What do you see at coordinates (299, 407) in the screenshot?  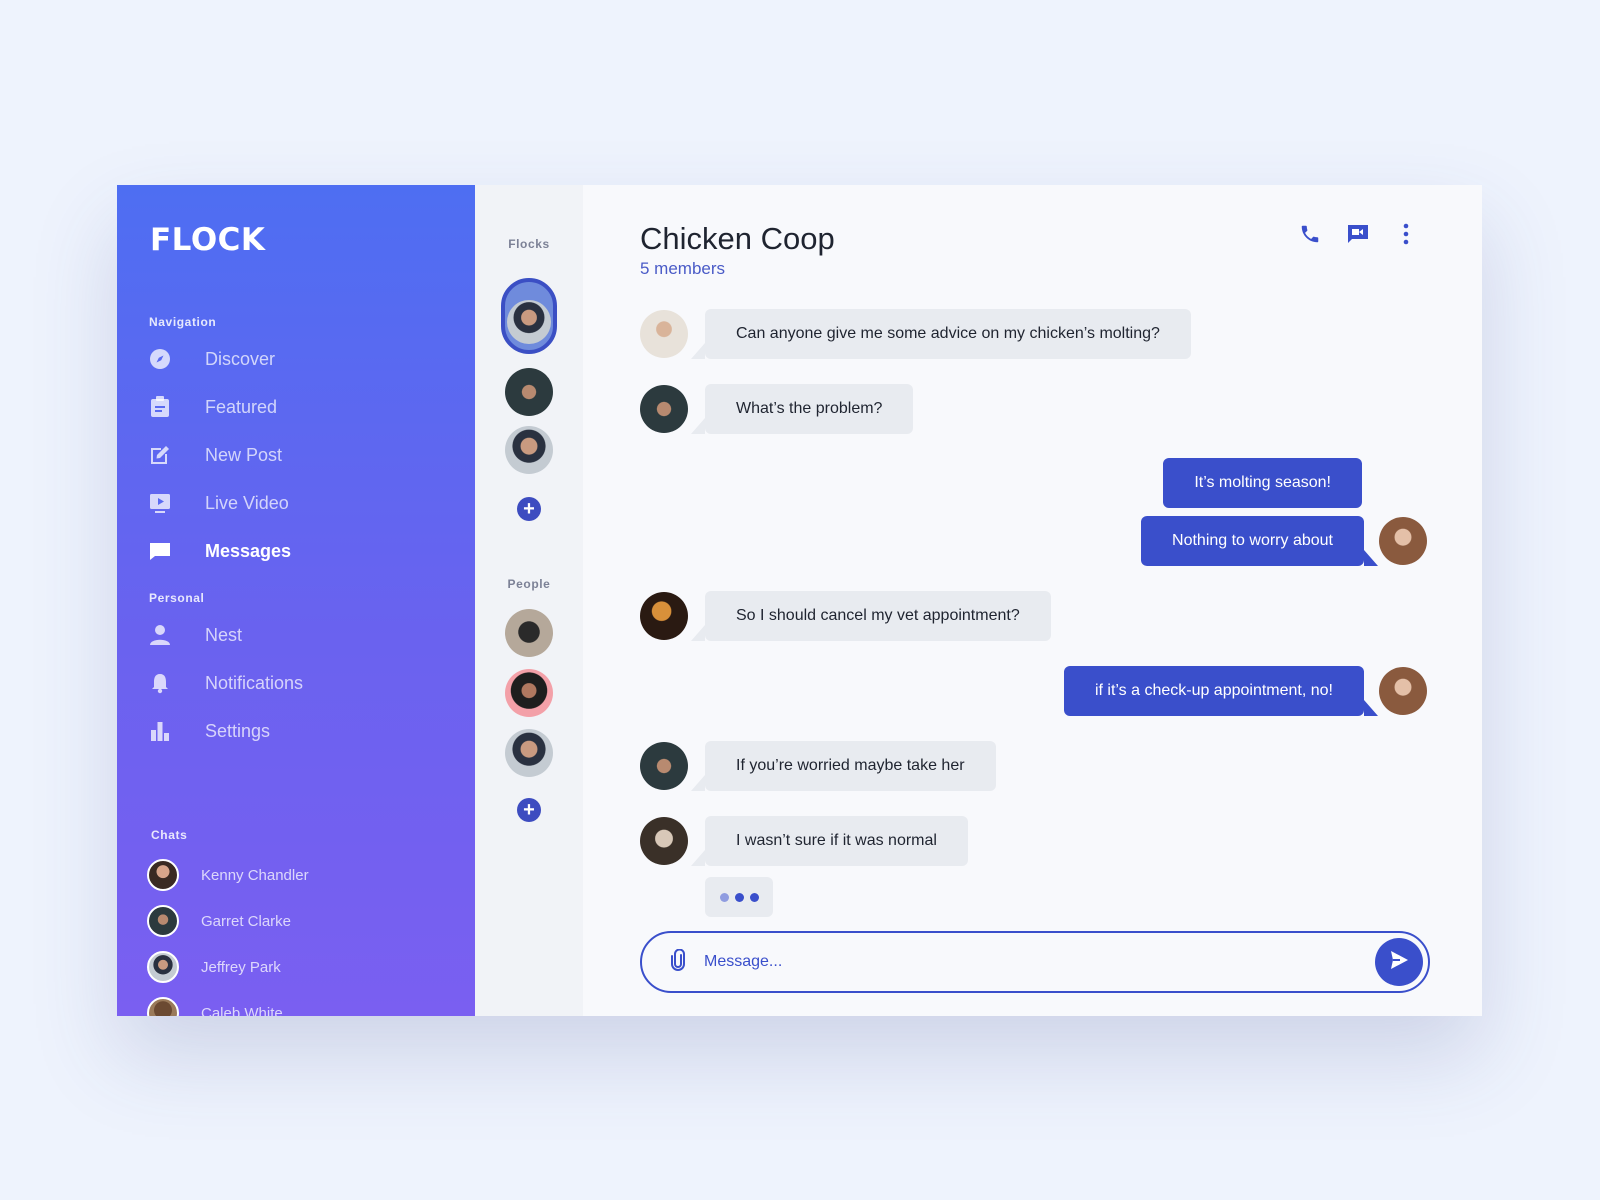 I see `nav-item-featured: Featured` at bounding box center [299, 407].